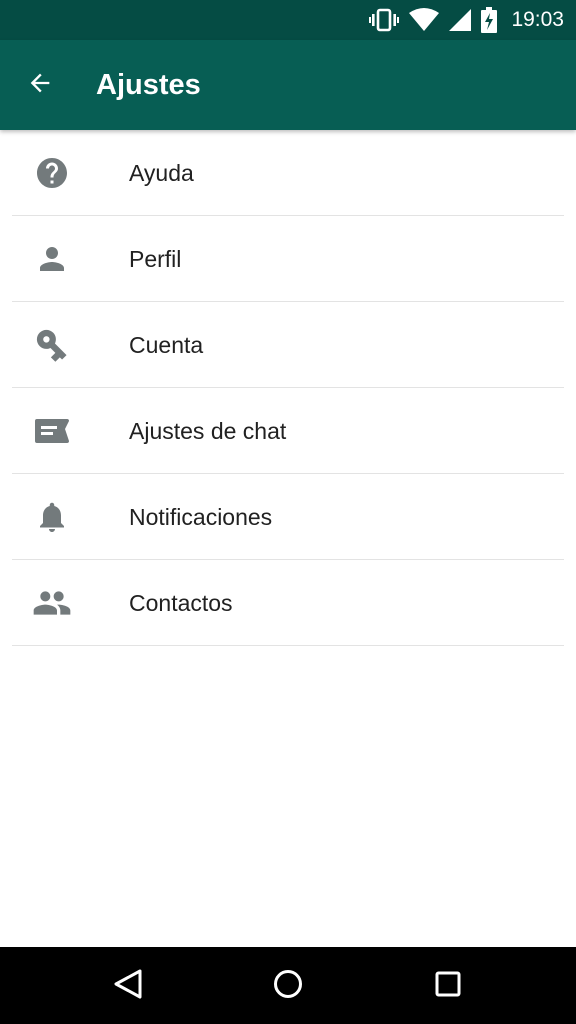 This screenshot has height=1024, width=576. I want to click on help-icon, so click(52, 173).